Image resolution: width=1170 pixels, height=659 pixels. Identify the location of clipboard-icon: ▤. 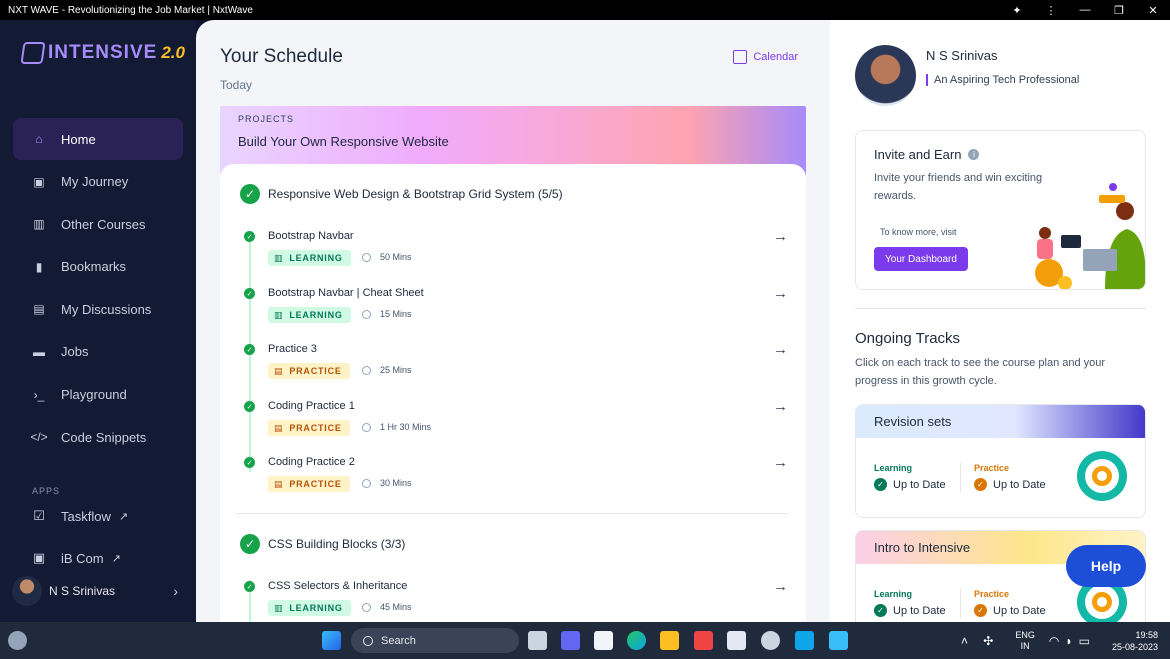
(279, 483).